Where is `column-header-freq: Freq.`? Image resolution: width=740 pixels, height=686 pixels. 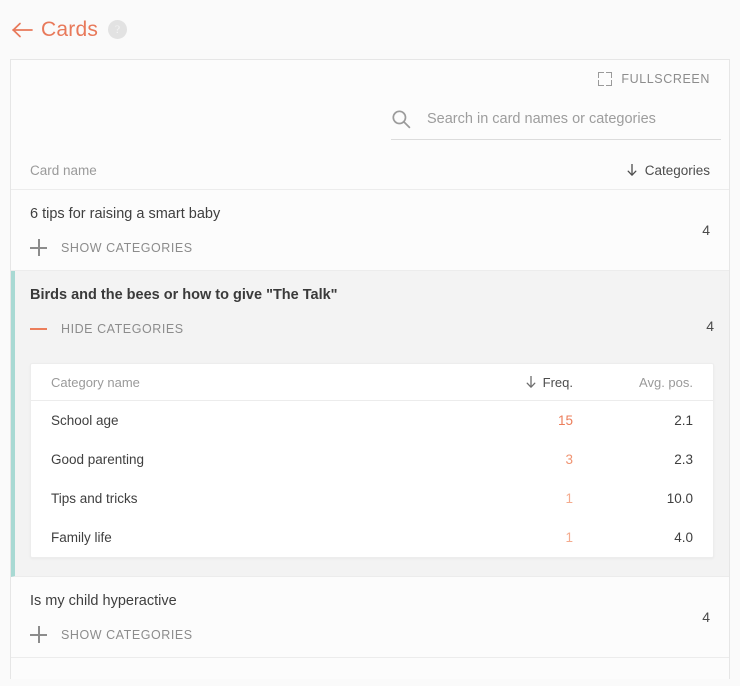
column-header-freq: Freq. is located at coordinates (508, 382).